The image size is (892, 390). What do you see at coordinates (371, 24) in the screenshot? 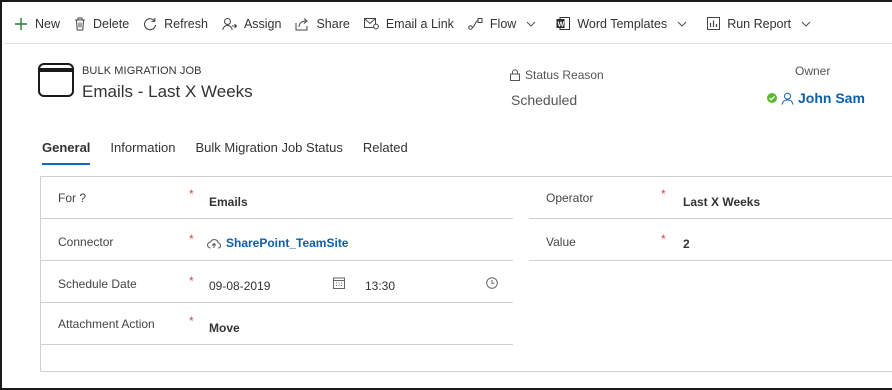
I see `email-link-icon` at bounding box center [371, 24].